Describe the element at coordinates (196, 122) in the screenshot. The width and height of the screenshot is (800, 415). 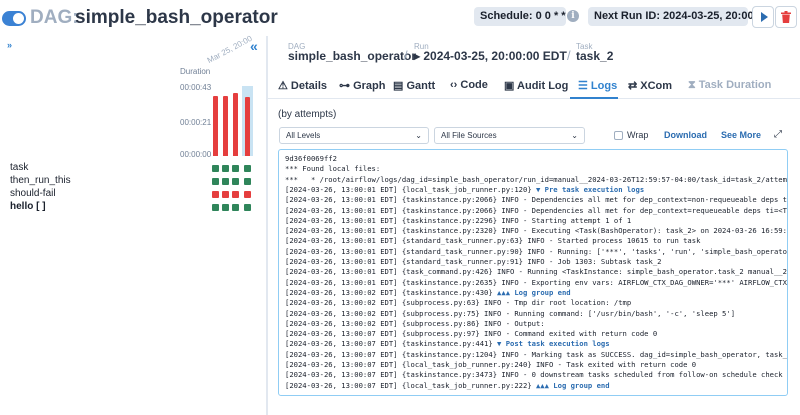
I see `y-tick: 00:00:21` at that location.